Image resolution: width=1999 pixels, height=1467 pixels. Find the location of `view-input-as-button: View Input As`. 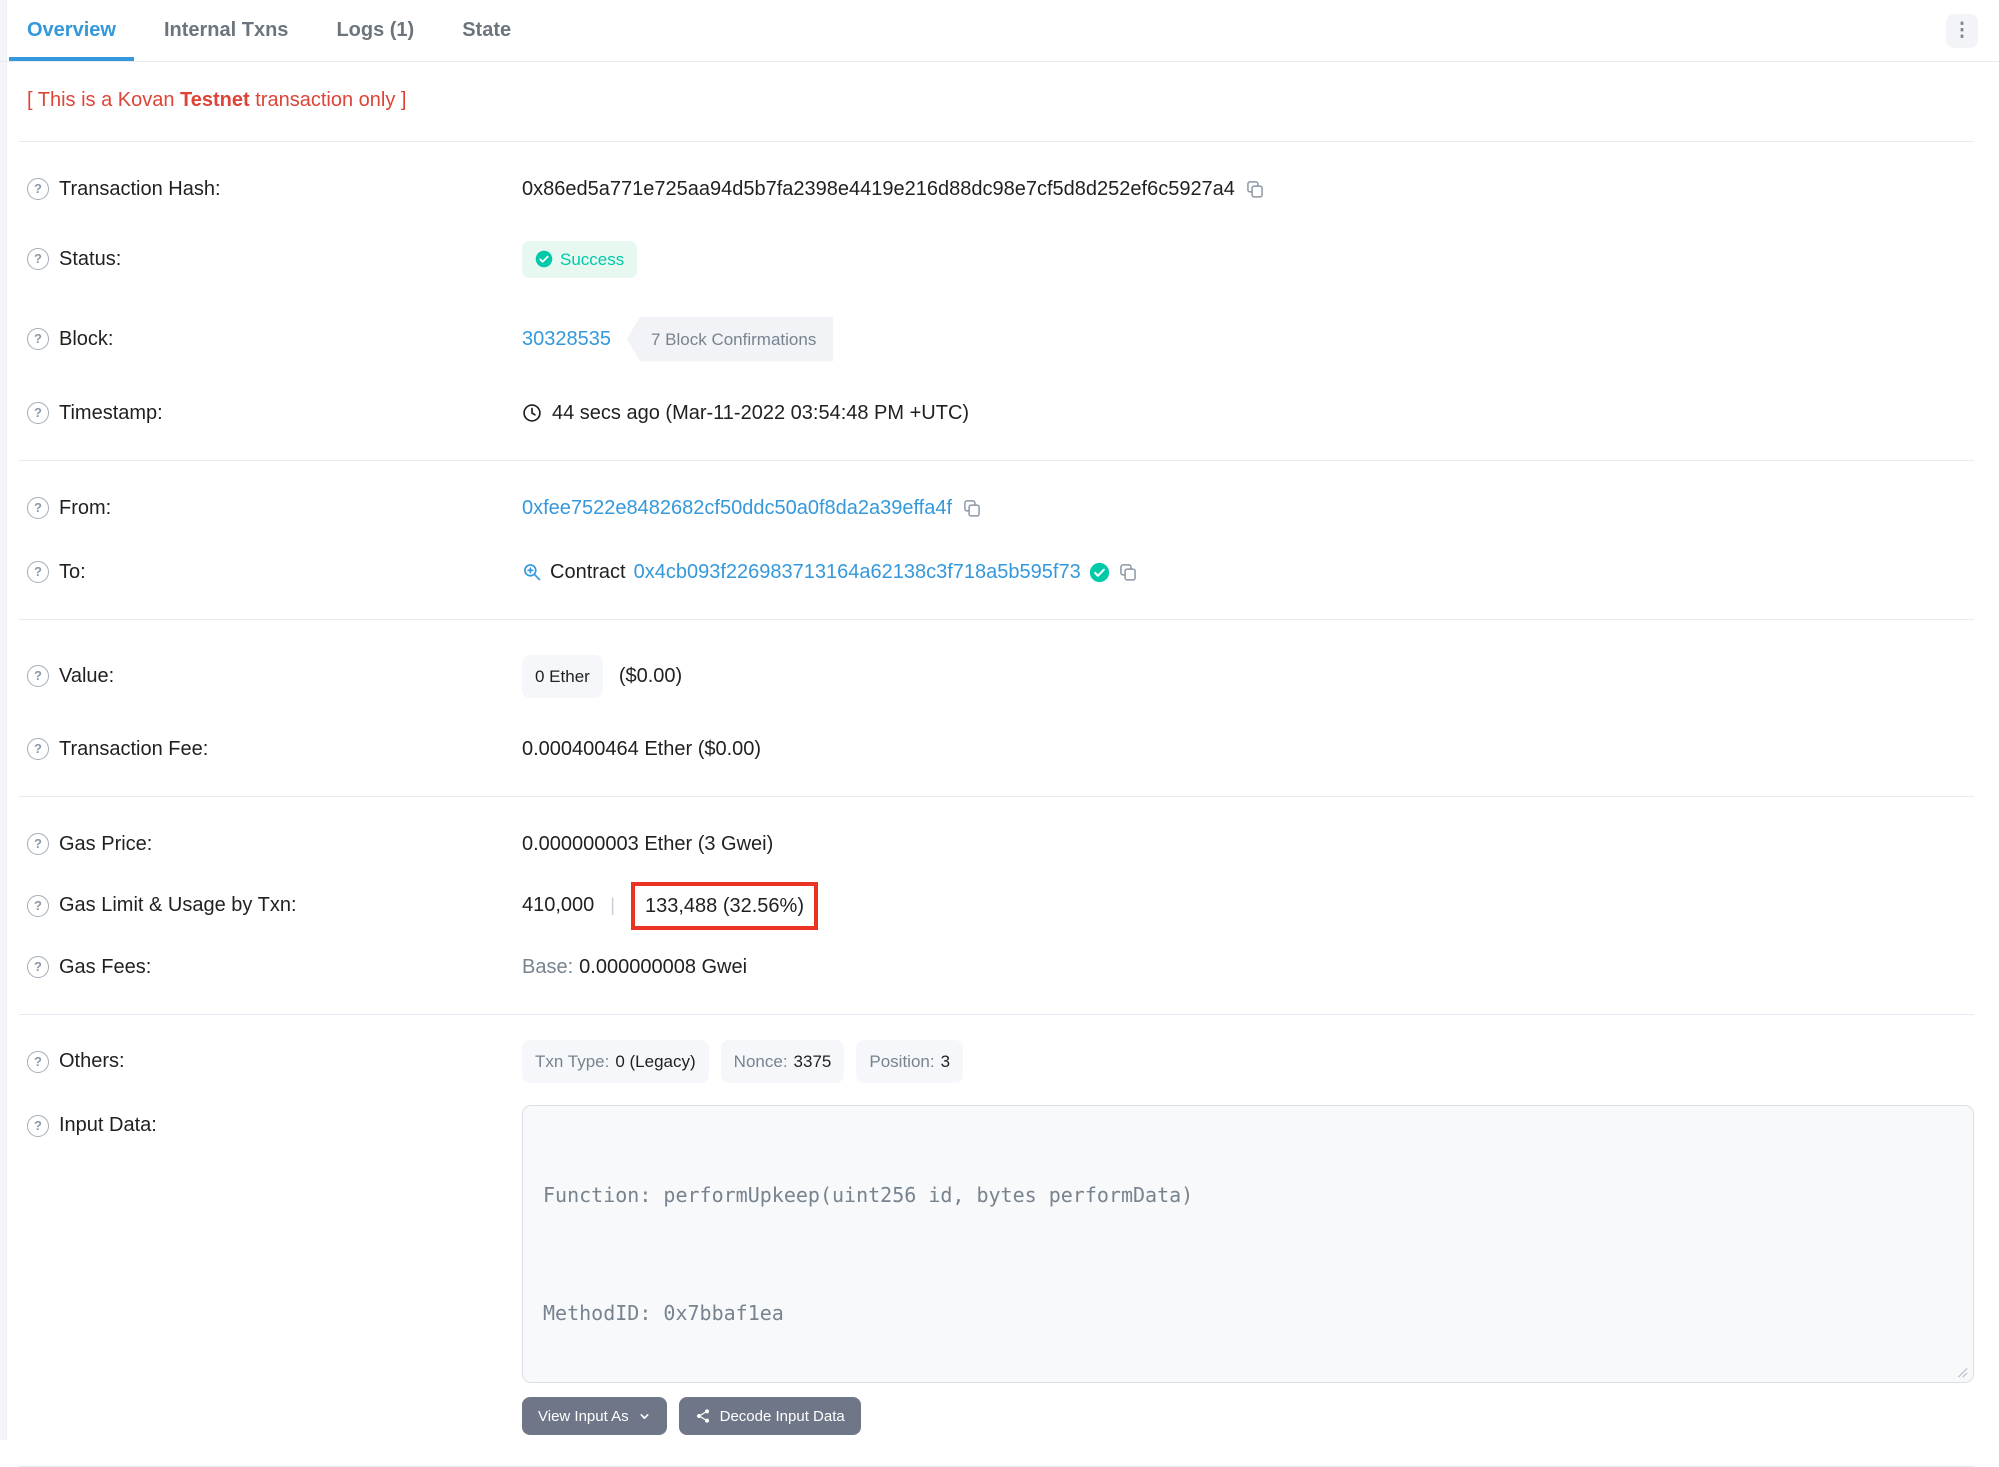

view-input-as-button: View Input As is located at coordinates (594, 1416).